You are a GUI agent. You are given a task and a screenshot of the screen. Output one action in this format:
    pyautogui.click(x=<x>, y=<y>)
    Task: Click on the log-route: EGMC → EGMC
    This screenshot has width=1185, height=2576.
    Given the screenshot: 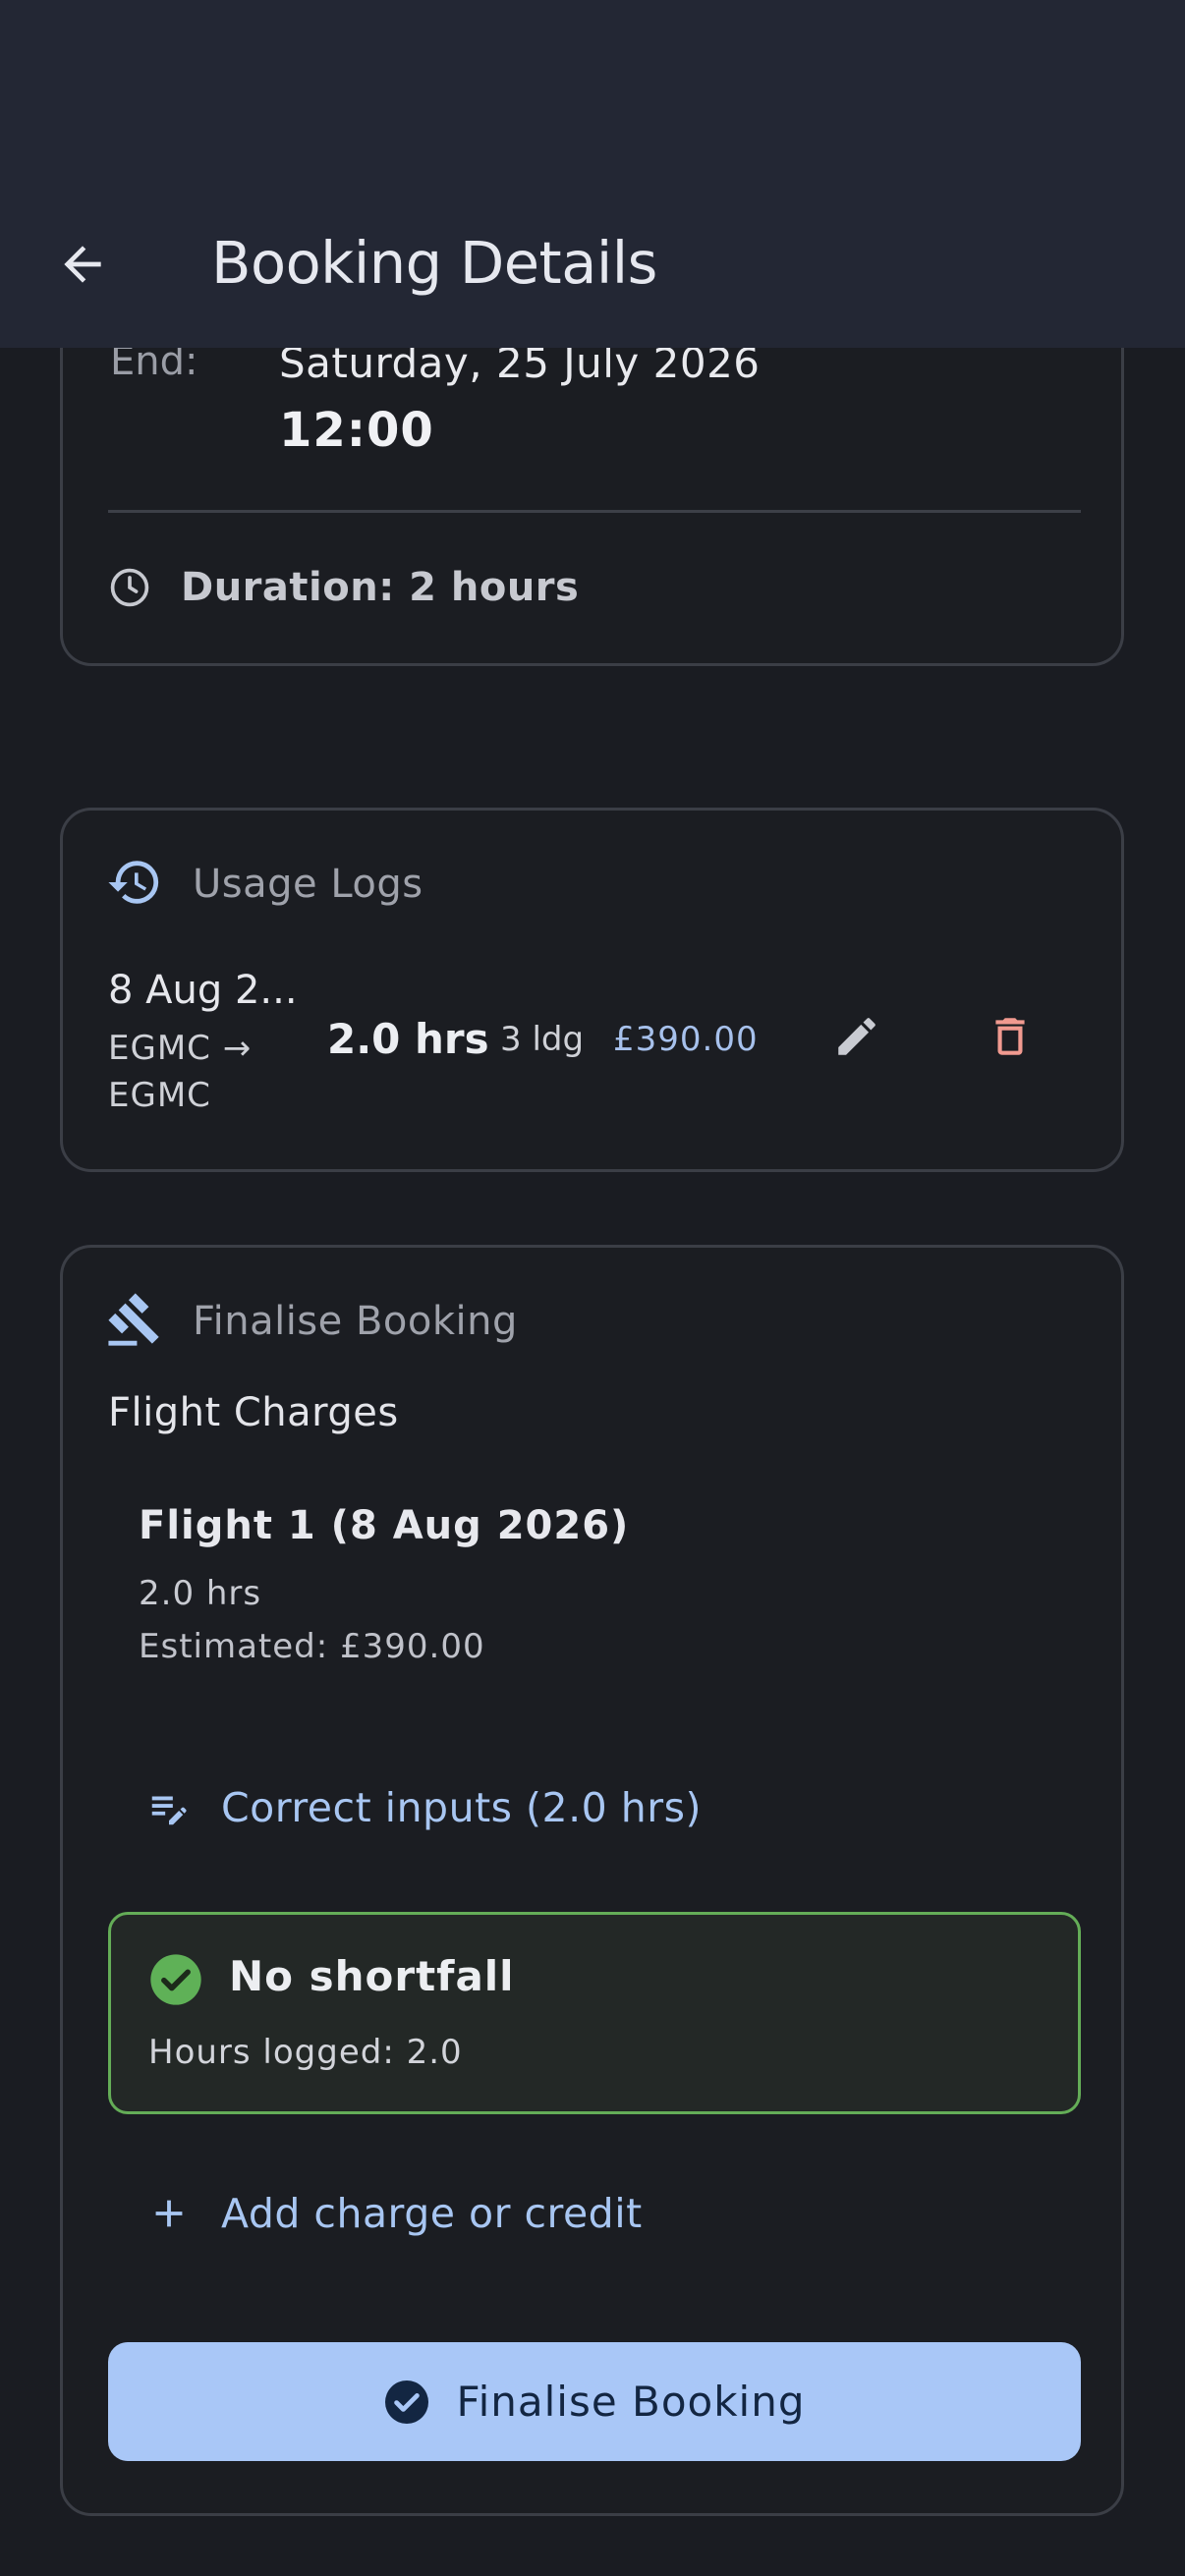 What is the action you would take?
    pyautogui.click(x=180, y=1072)
    